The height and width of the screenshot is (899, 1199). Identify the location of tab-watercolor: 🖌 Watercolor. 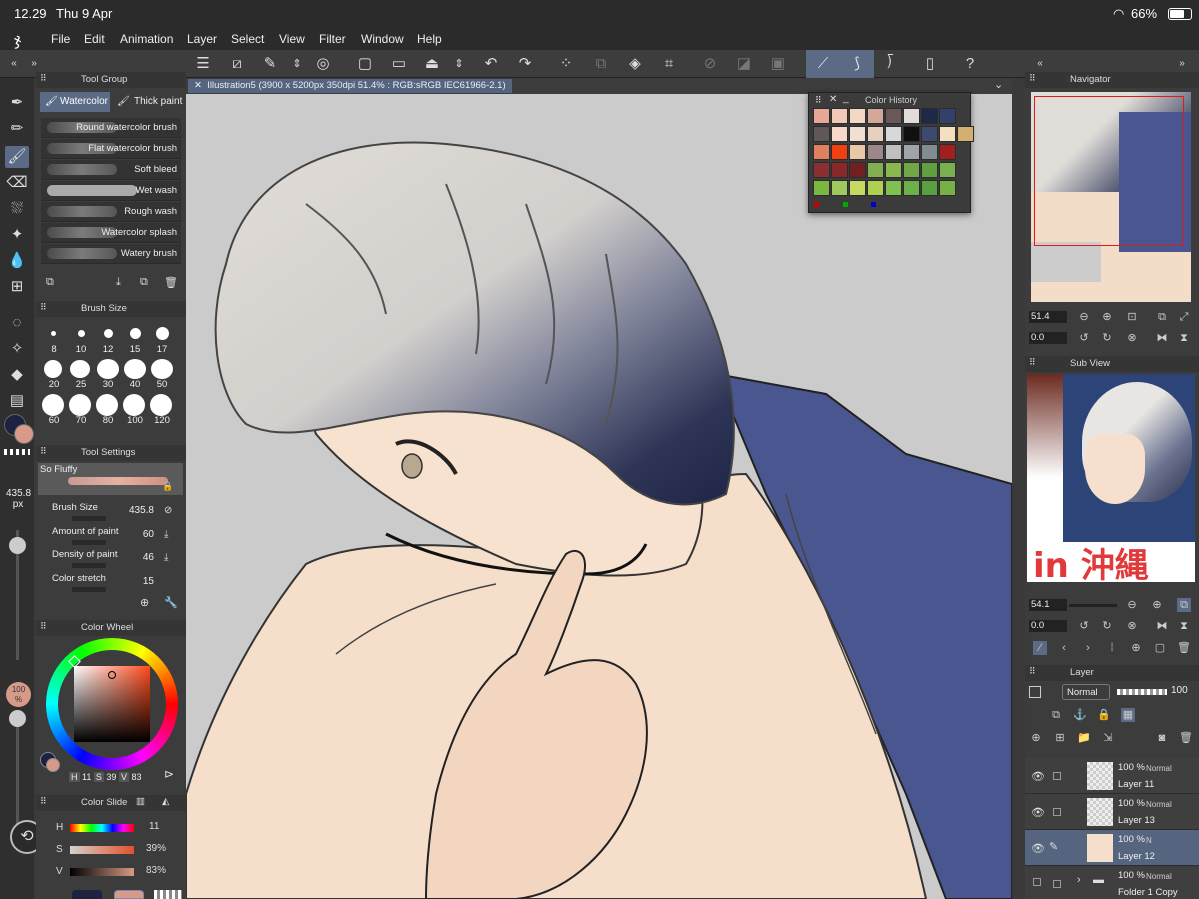
(75, 102).